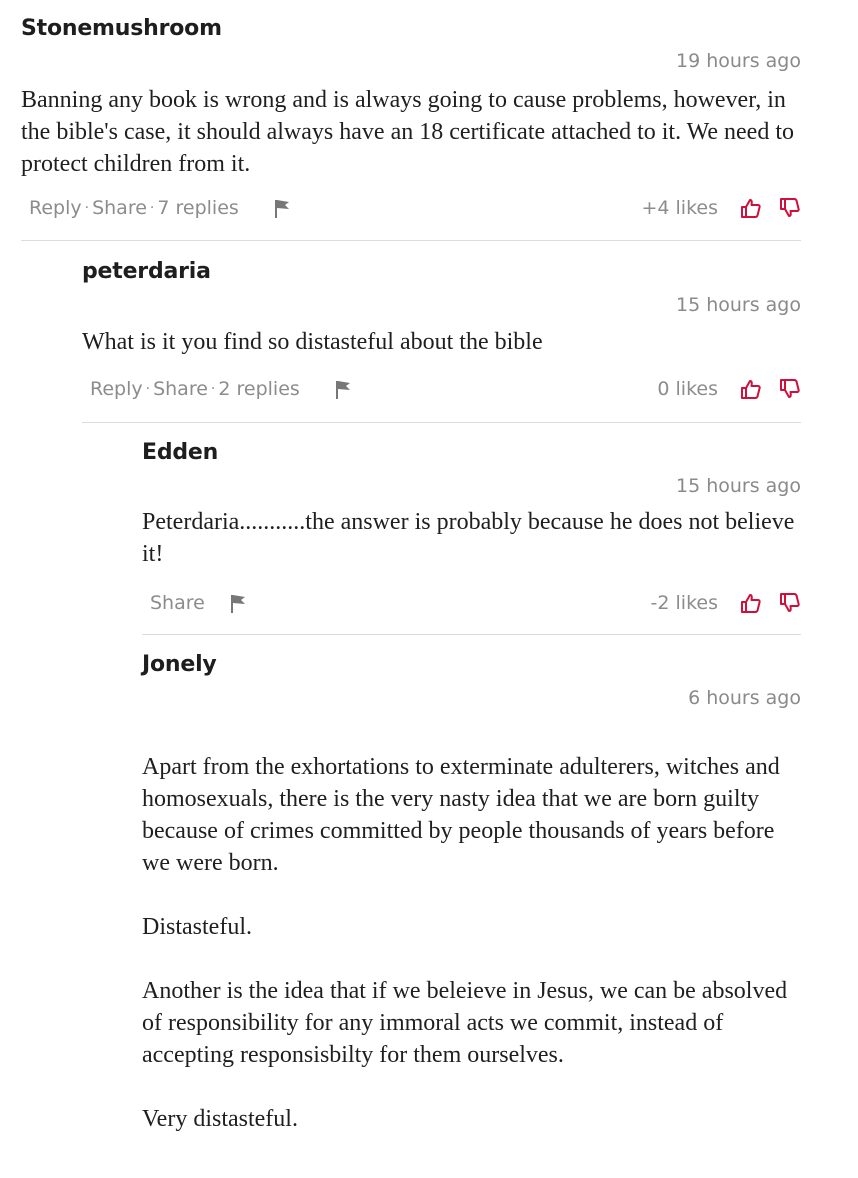 The width and height of the screenshot is (858, 1178). Describe the element at coordinates (220, 1119) in the screenshot. I see `comment-paragraph: Very distasteful.` at that location.